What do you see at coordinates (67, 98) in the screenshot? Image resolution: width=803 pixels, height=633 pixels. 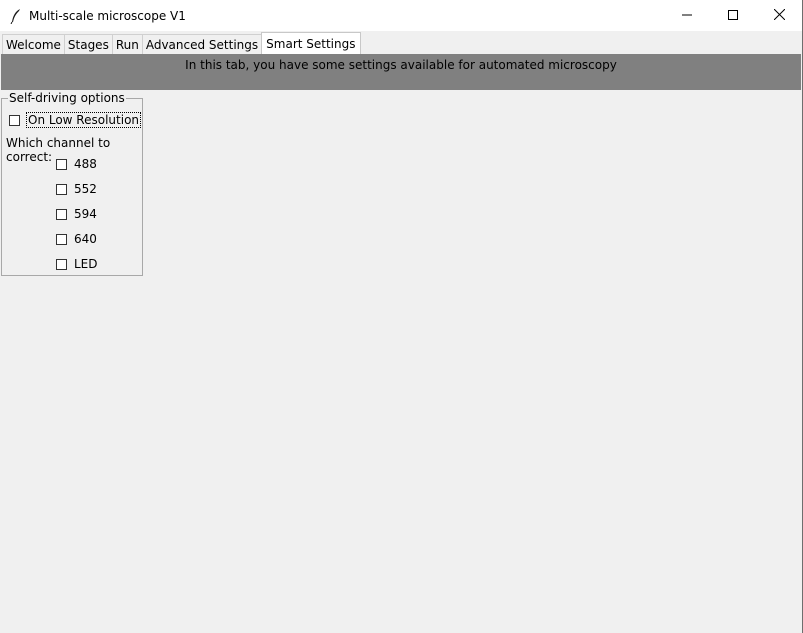 I see `frame-legend: Self-driving options` at bounding box center [67, 98].